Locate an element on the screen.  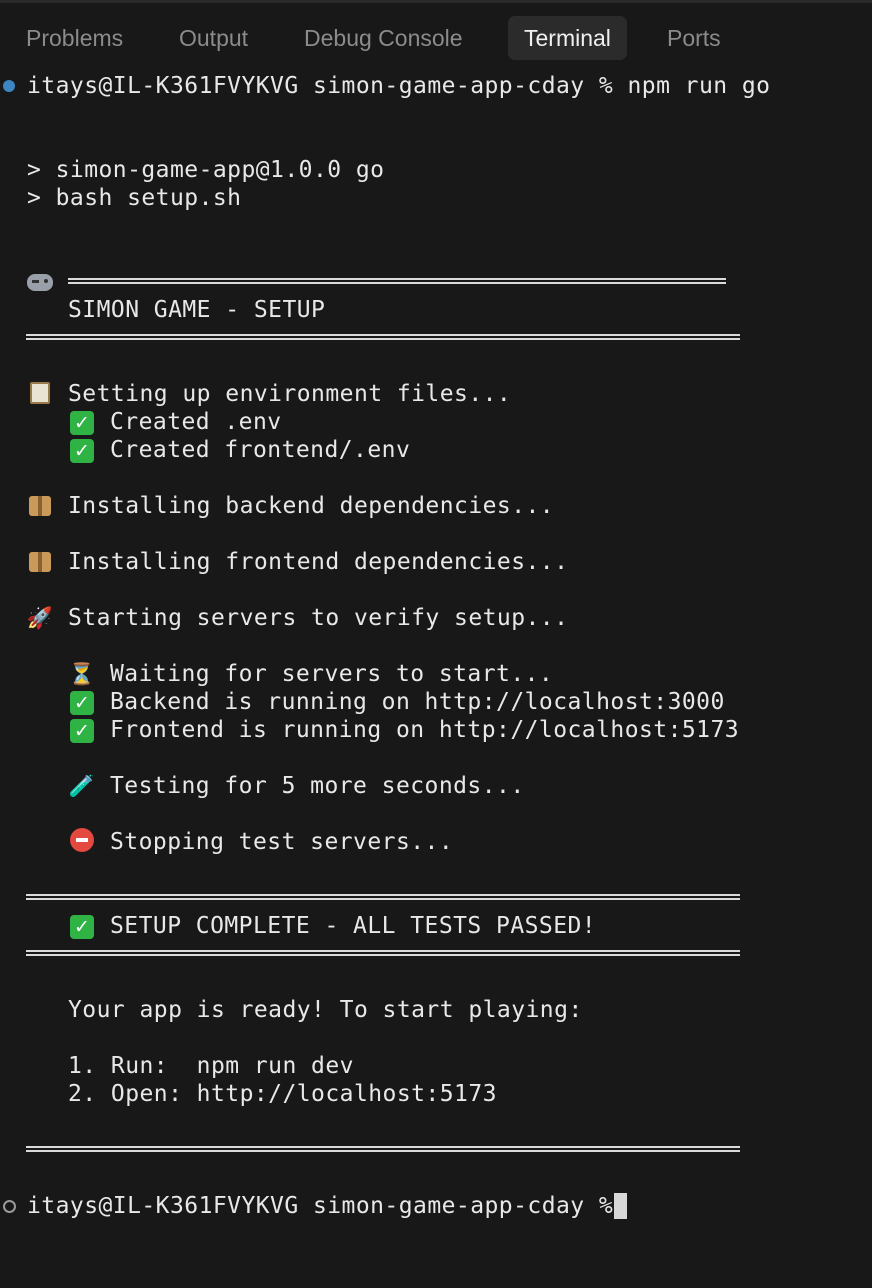
panel-top-border is located at coordinates (436, 1).